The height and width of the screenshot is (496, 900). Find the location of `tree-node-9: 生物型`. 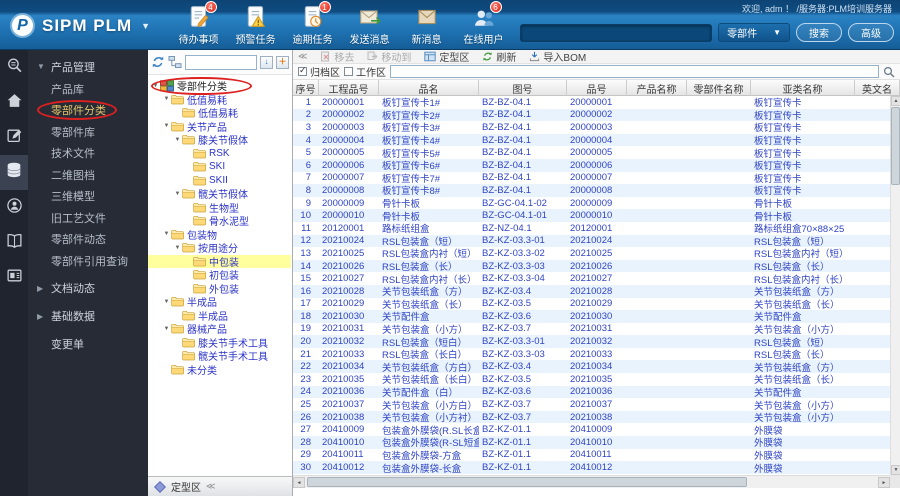

tree-node-9: 生物型 is located at coordinates (219, 208).